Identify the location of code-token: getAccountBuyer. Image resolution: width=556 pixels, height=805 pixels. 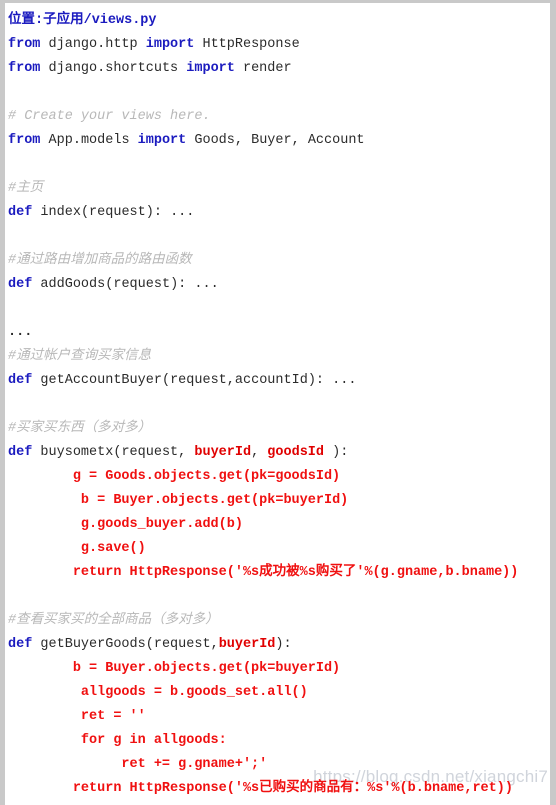
(101, 380).